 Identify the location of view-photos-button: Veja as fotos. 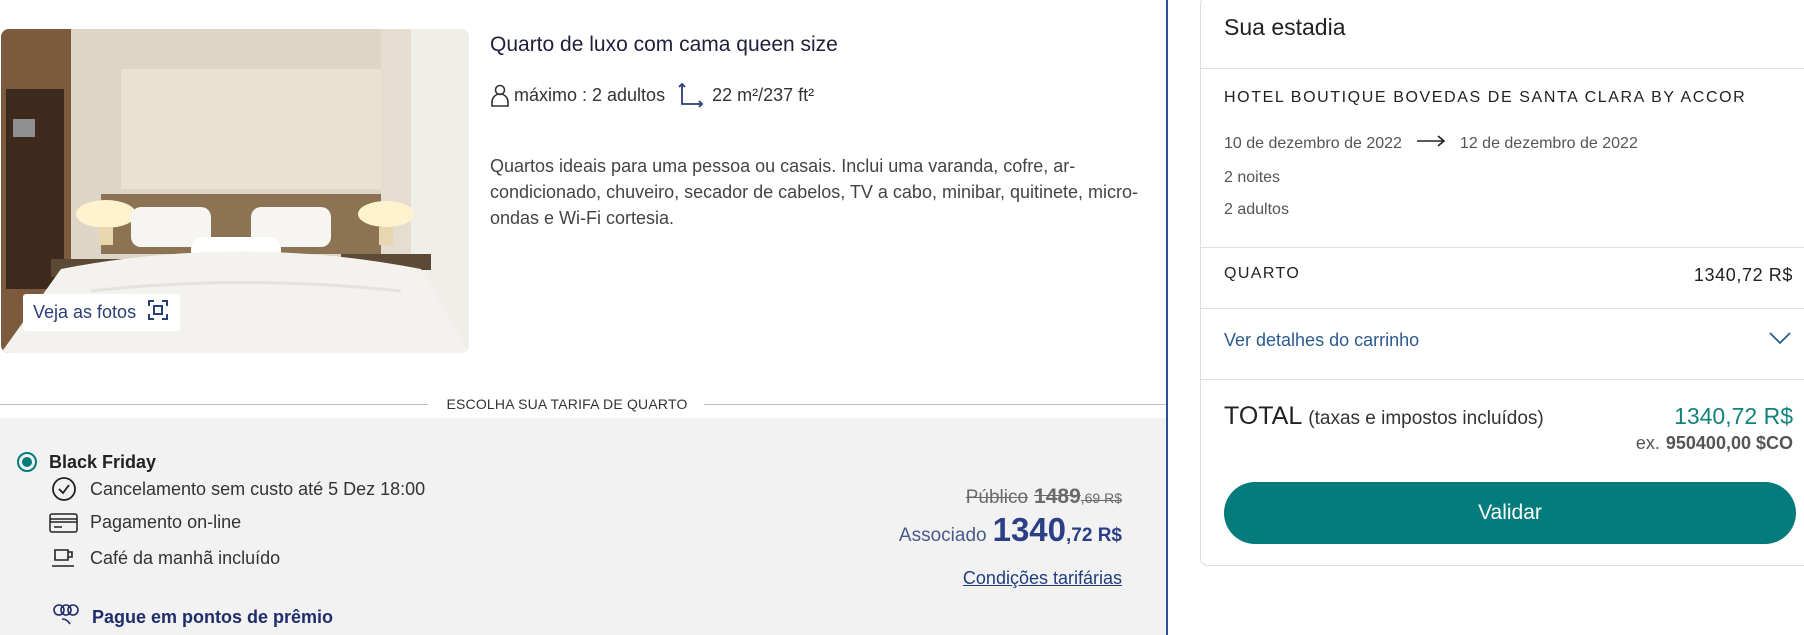
(102, 312).